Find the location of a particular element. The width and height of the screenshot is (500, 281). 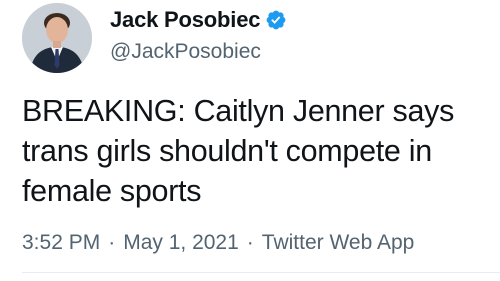

avatar is located at coordinates (57, 38).